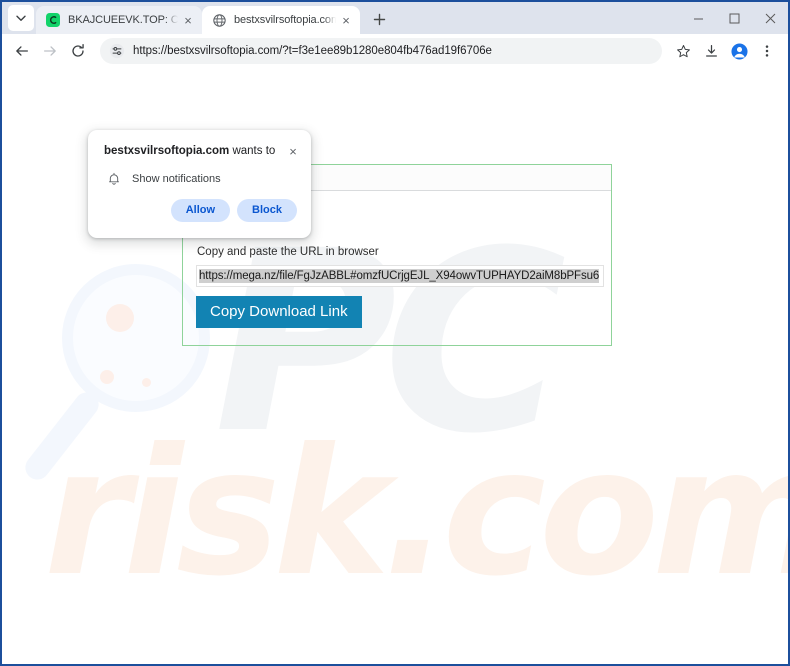  I want to click on tab-bkajcueevk: BKAJCUEEVK.TOP: Crypto Casin ×, so click(119, 20).